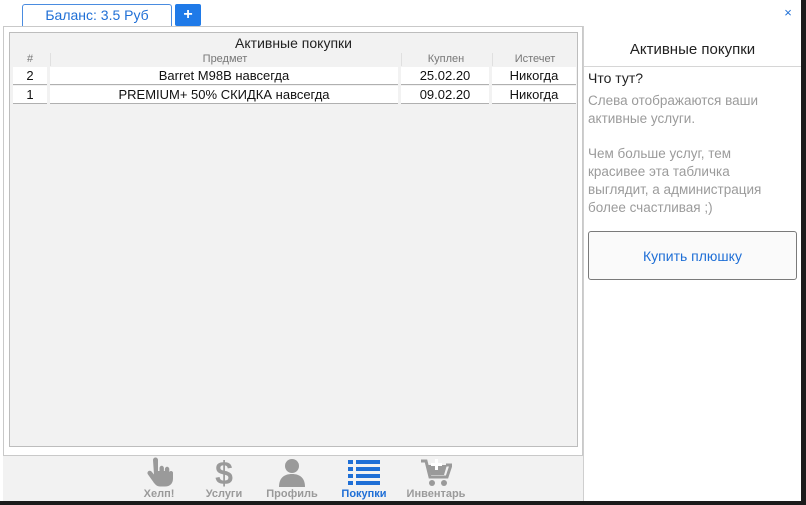 Image resolution: width=806 pixels, height=505 pixels. I want to click on nav-purchases: Покупки, so click(364, 478).